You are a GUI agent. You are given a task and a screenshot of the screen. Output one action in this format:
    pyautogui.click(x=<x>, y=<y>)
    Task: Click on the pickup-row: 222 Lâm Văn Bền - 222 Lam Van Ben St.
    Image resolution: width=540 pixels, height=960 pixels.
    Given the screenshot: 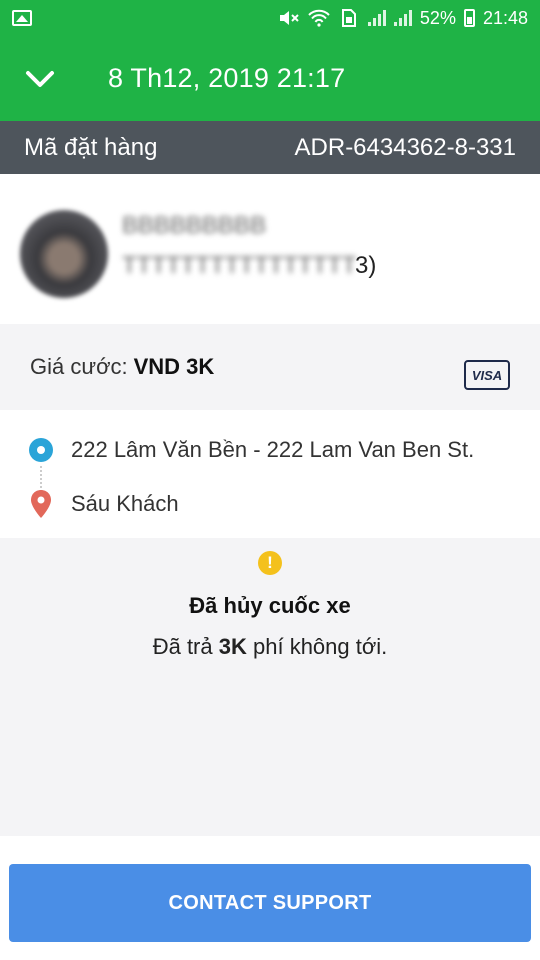 What is the action you would take?
    pyautogui.click(x=270, y=450)
    